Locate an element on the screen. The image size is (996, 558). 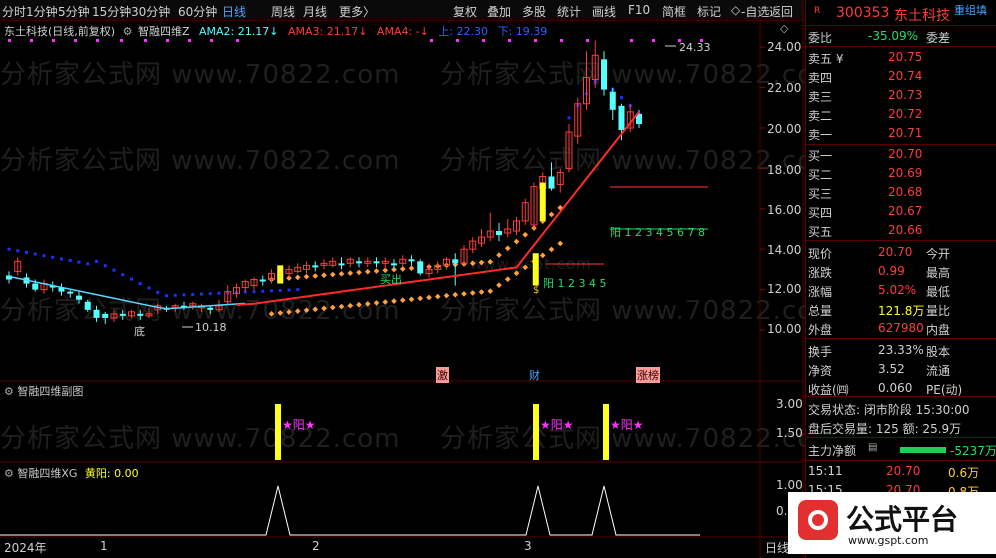
signal-bar is located at coordinates (278, 432).